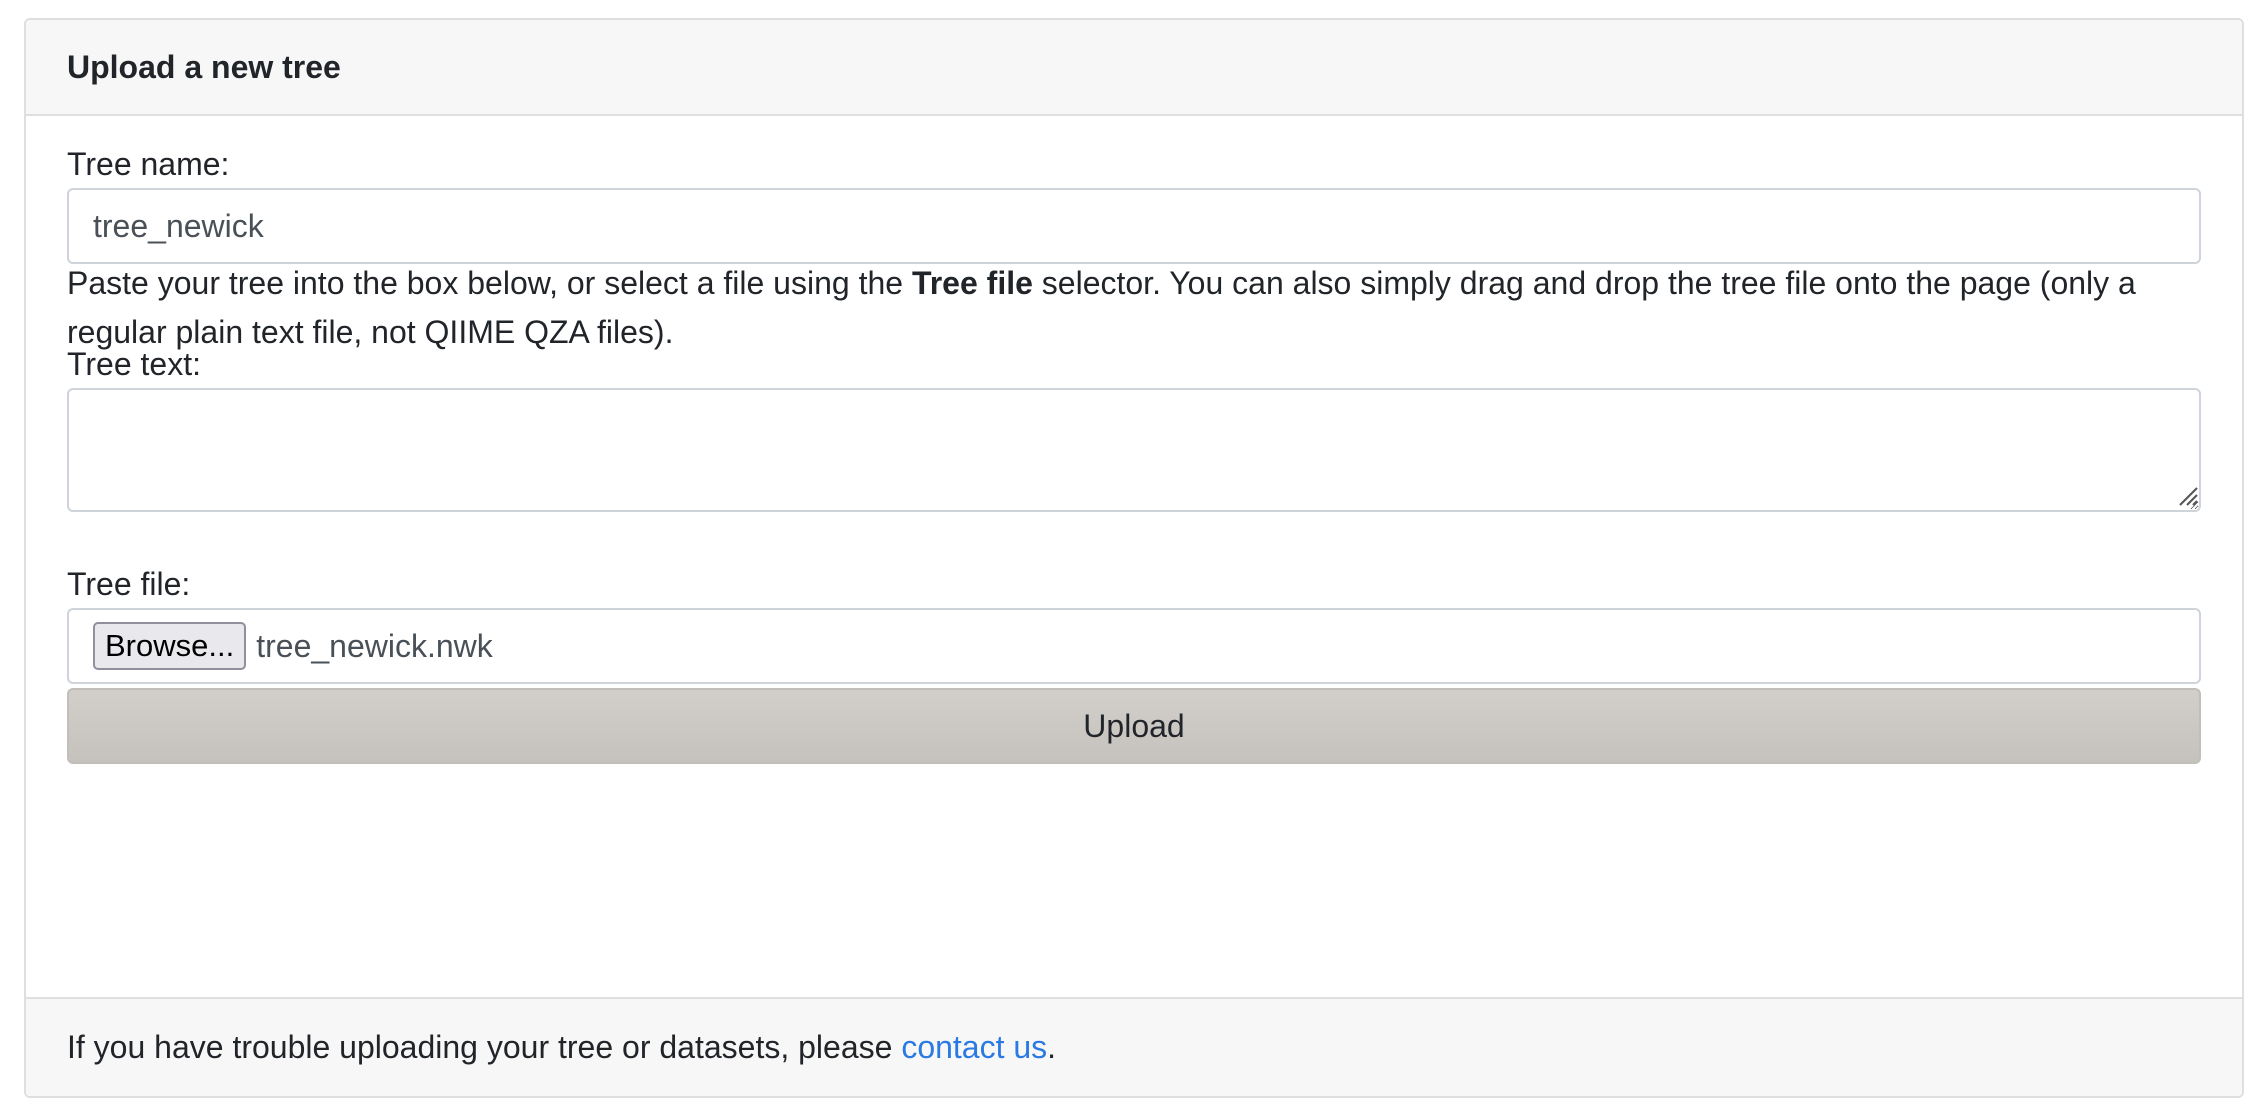 The image size is (2262, 1116). I want to click on tree-text-area, so click(1134, 450).